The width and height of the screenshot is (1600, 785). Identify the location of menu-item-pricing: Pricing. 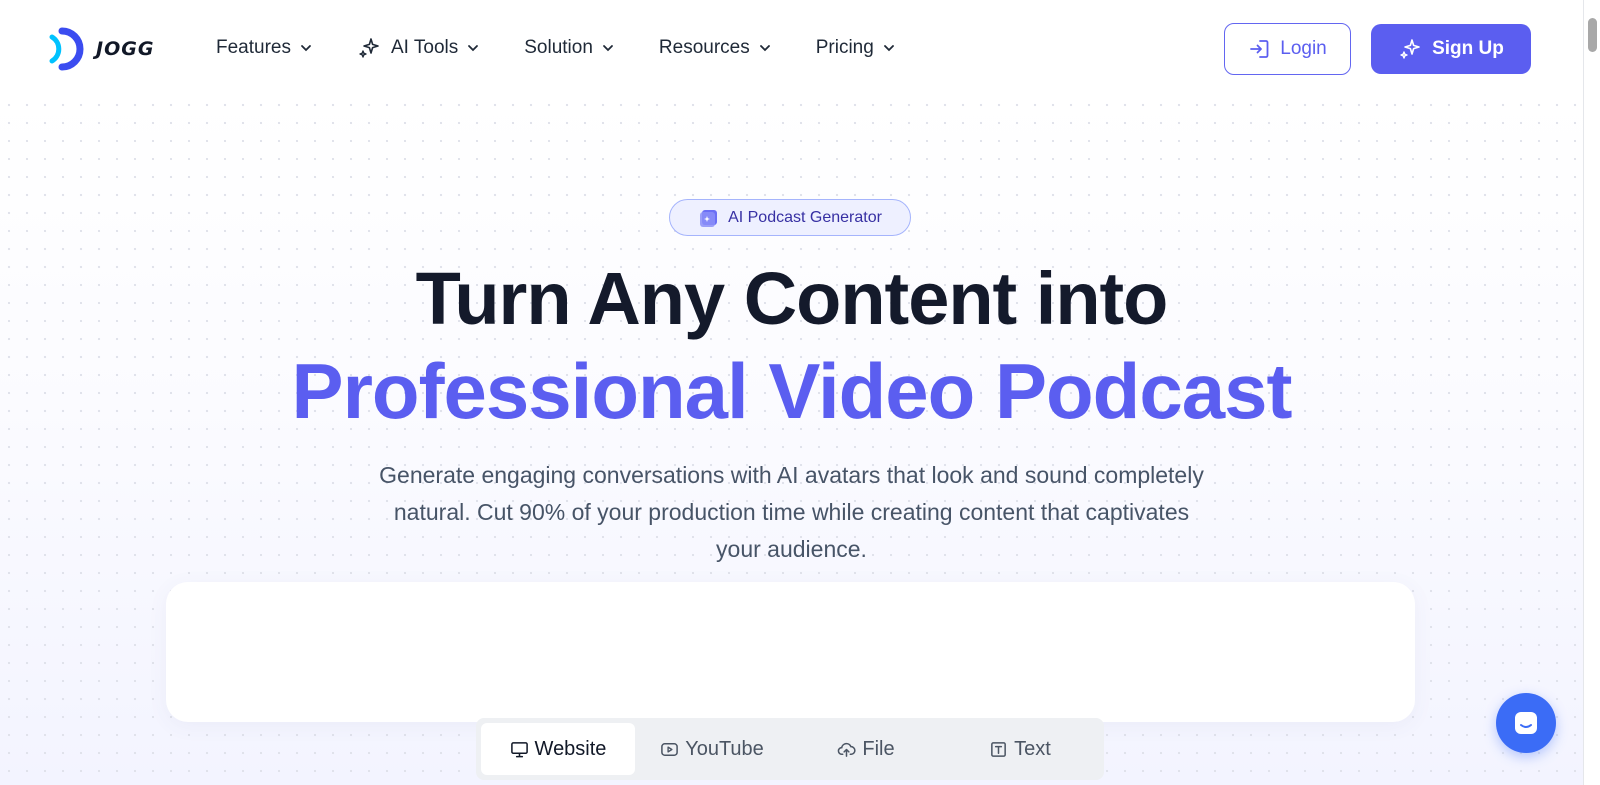
(856, 48).